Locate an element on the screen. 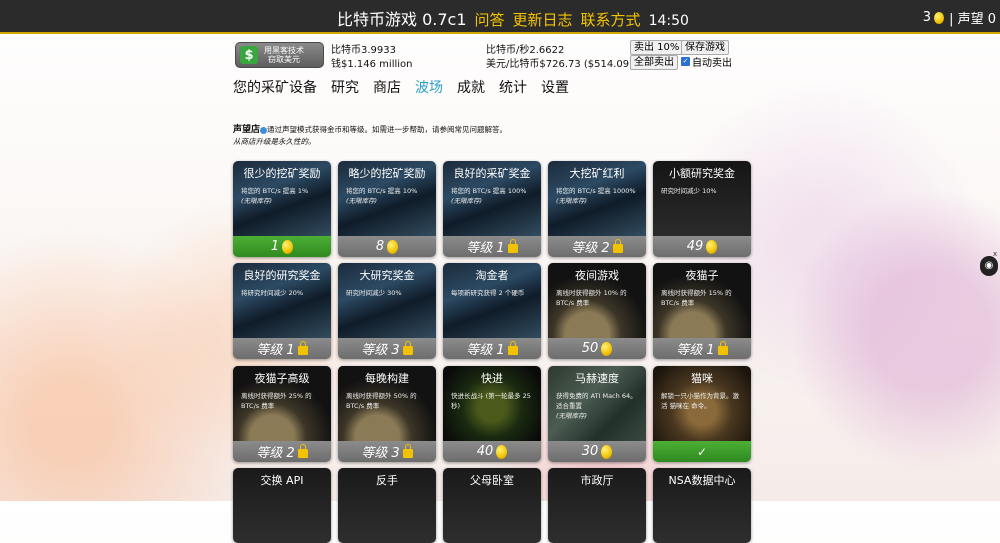 This screenshot has height=543, width=1000. btc-balance: 比特币3.9933 is located at coordinates (363, 50).